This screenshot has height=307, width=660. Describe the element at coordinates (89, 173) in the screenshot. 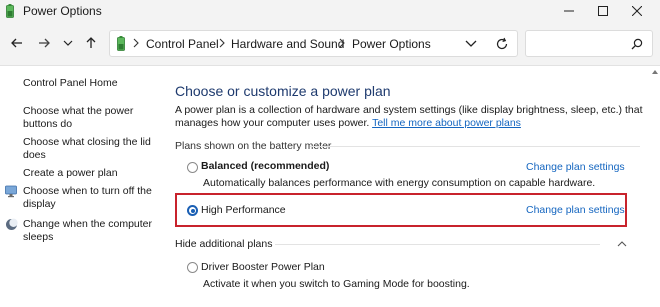

I see `sidebar-item-create-power-plan: Create a power plan` at that location.